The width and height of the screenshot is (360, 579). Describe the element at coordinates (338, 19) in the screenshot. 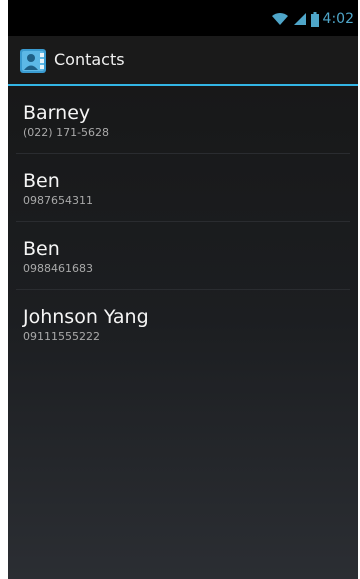

I see `status-time: 4:02` at that location.